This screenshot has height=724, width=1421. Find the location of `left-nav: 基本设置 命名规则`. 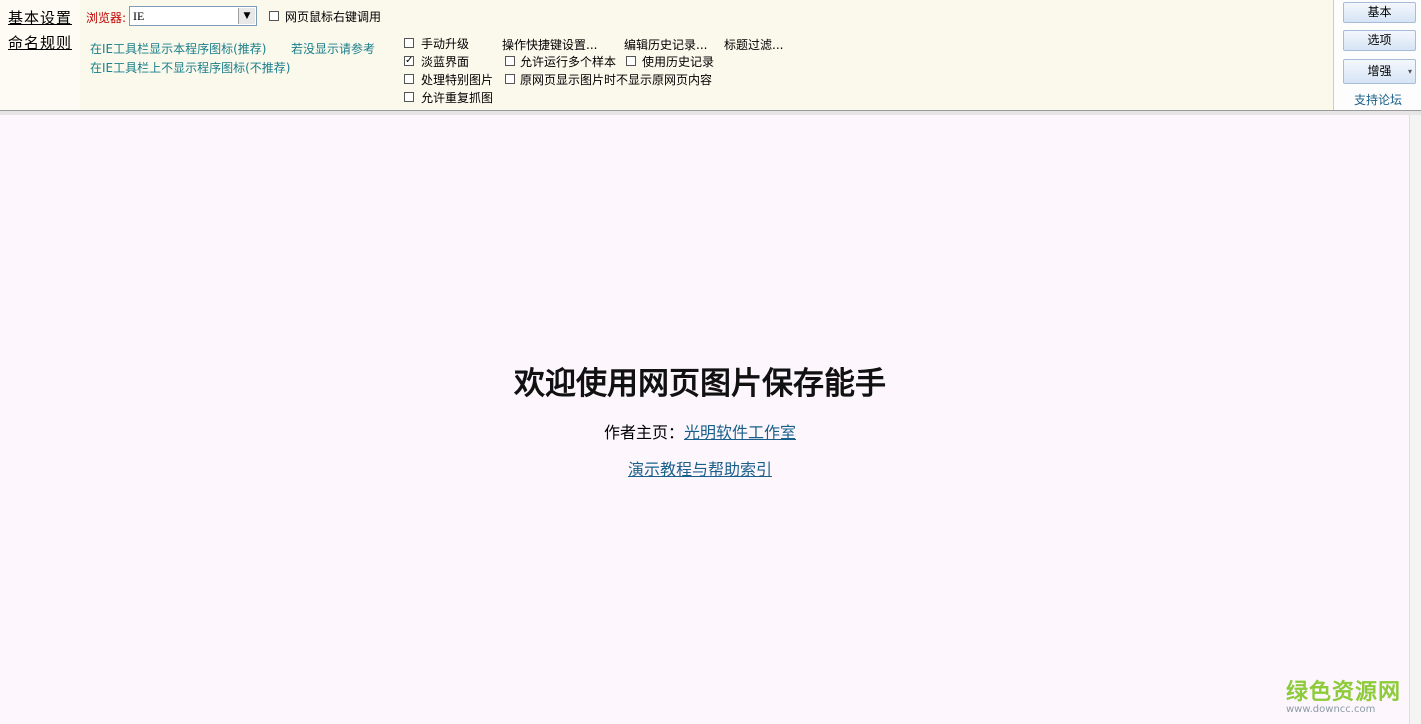

left-nav: 基本设置 命名规则 is located at coordinates (40, 55).